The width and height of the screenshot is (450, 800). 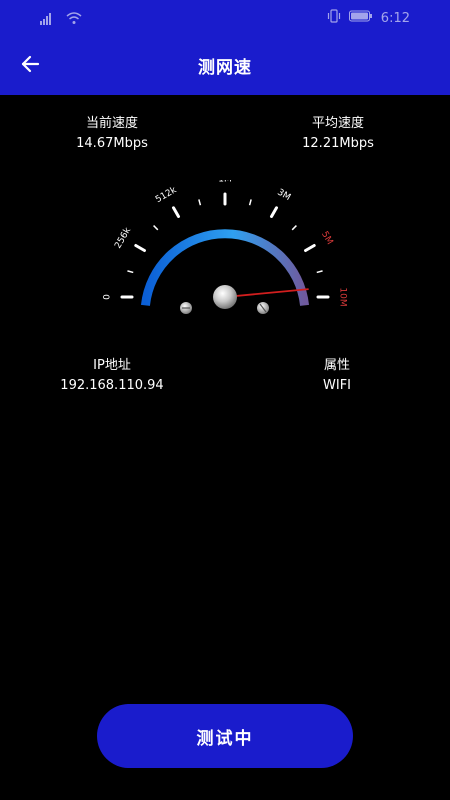 I want to click on gauge-tick-label: 1M, so click(x=225, y=182).